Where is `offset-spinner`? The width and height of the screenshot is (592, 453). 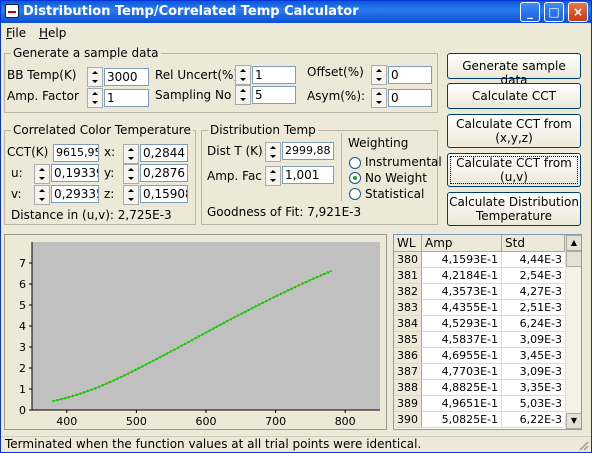
offset-spinner is located at coordinates (379, 75).